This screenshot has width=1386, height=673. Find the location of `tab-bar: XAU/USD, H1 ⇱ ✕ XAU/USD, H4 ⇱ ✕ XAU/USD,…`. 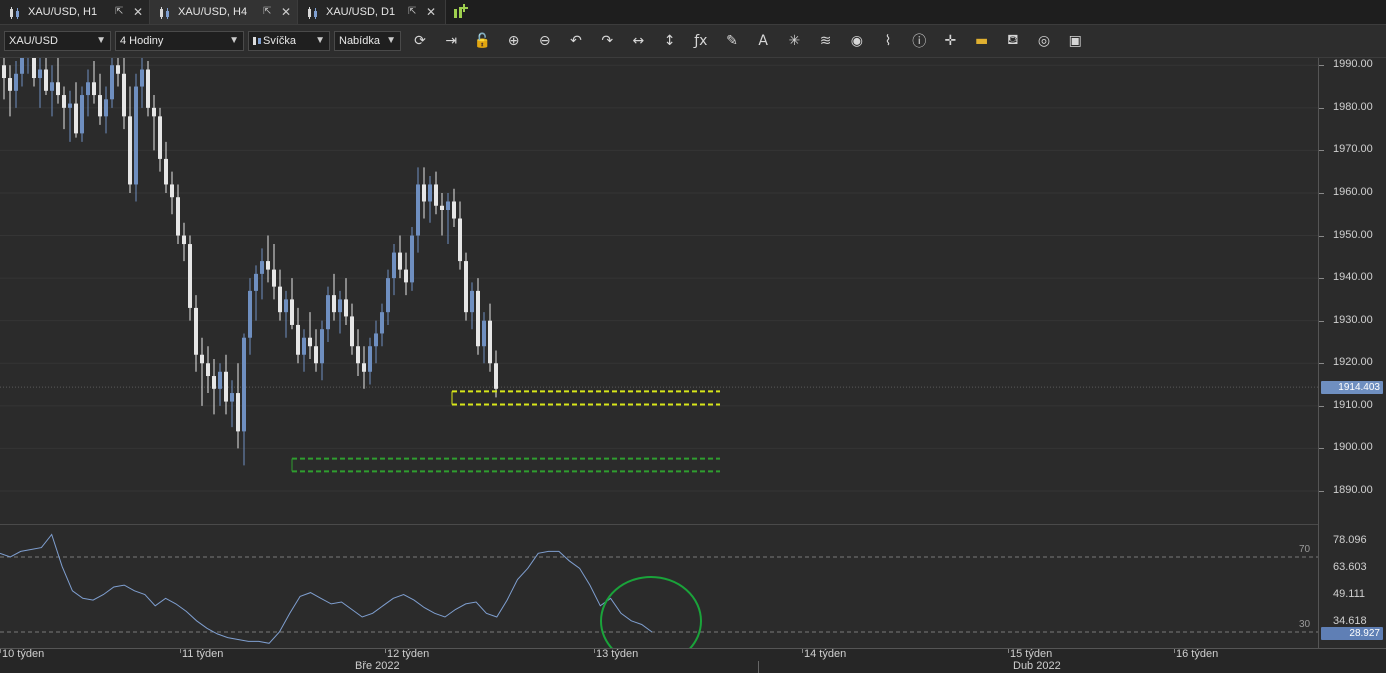

tab-bar: XAU/USD, H1 ⇱ ✕ XAU/USD, H4 ⇱ ✕ XAU/USD,… is located at coordinates (693, 12).